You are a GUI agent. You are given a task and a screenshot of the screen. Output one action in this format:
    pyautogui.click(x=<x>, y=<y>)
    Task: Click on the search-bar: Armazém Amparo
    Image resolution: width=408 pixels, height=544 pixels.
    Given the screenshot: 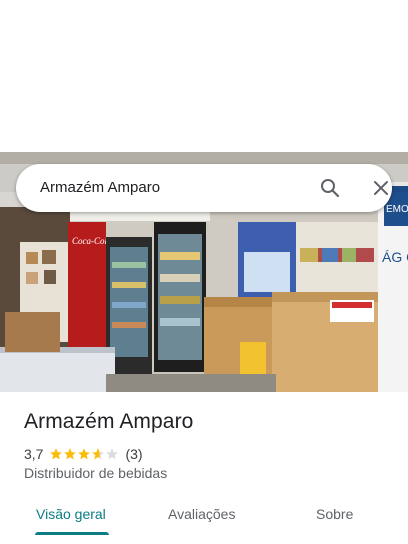 What is the action you would take?
    pyautogui.click(x=204, y=188)
    